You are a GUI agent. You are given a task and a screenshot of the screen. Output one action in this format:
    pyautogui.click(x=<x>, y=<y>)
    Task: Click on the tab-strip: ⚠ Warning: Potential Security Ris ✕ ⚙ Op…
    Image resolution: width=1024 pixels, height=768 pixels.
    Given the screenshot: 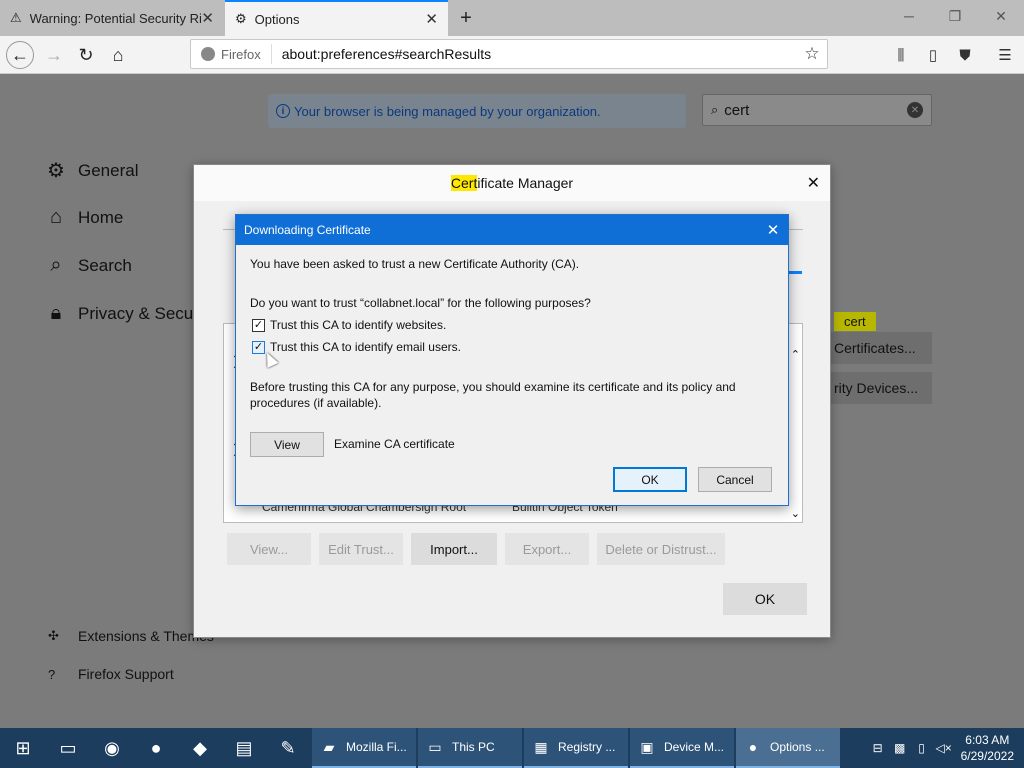 What is the action you would take?
    pyautogui.click(x=512, y=18)
    